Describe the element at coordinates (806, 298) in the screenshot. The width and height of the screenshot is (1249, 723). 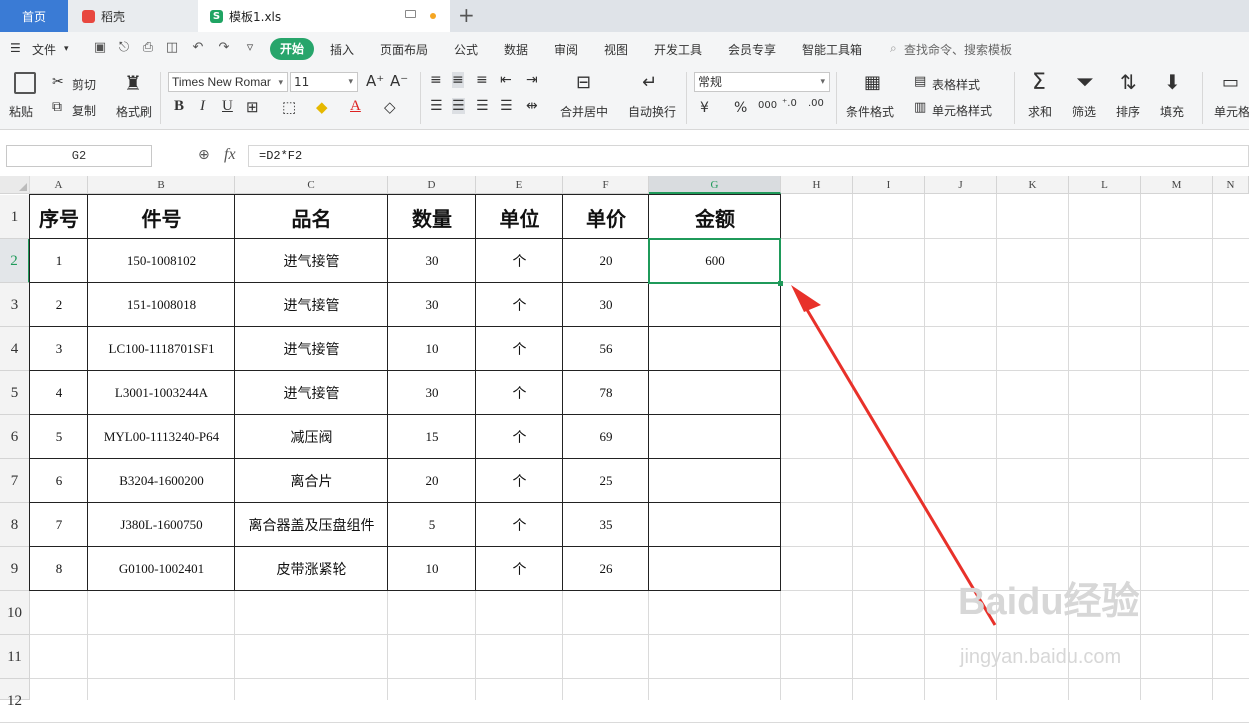
I see `arrow-head` at that location.